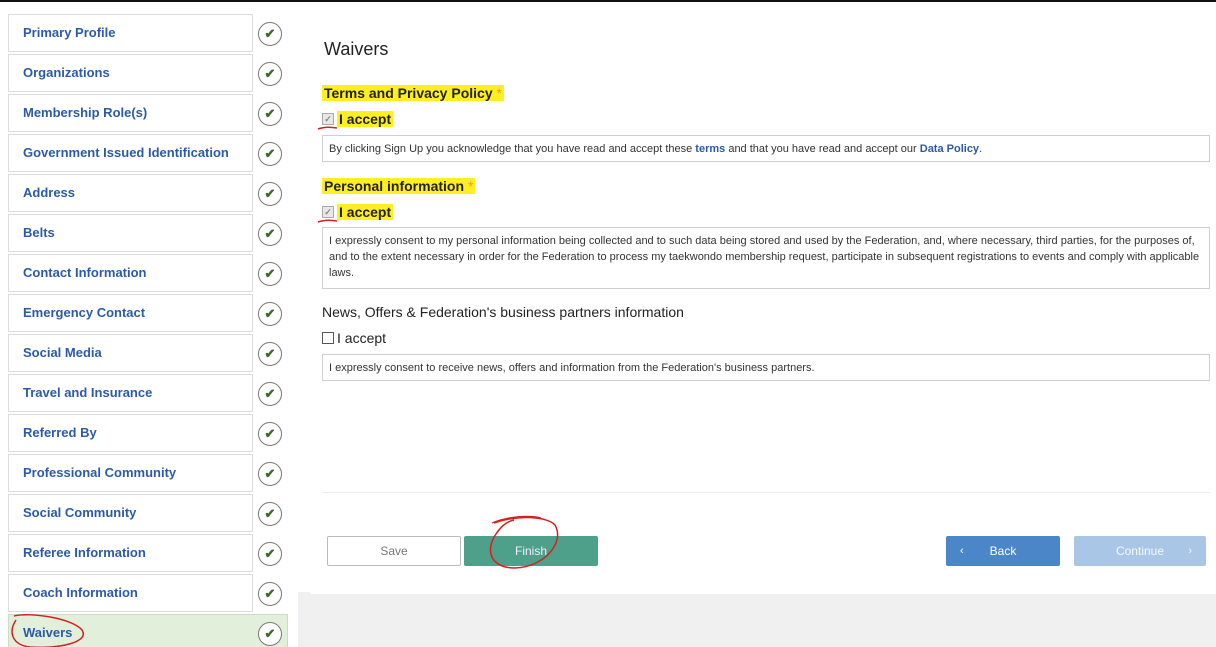 This screenshot has width=1216, height=647. Describe the element at coordinates (80, 592) in the screenshot. I see `sidebar-item-label: Coach Information` at that location.